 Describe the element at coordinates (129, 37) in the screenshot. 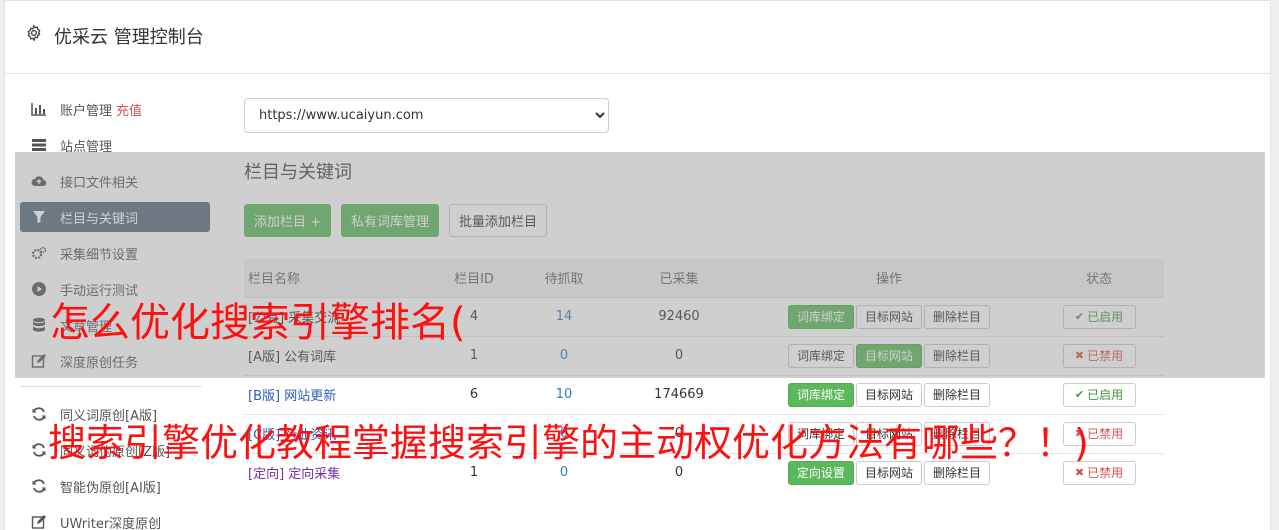

I see `page-title: 优采云 管理控制台` at that location.